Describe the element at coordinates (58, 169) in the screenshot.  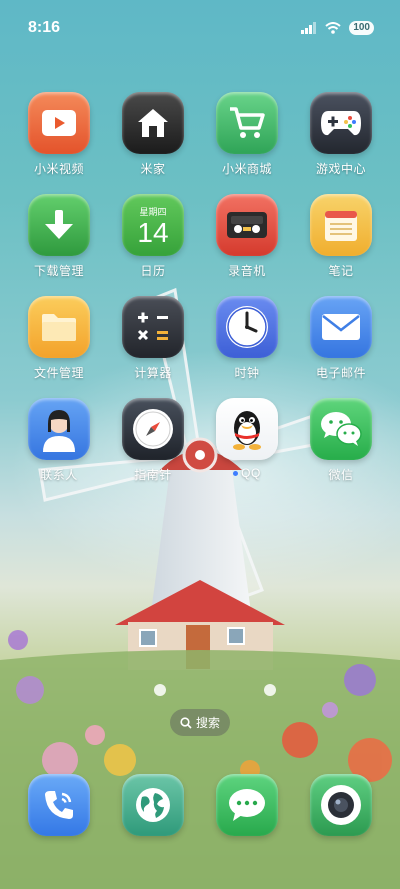
I see `app-label: 小米视频` at that location.